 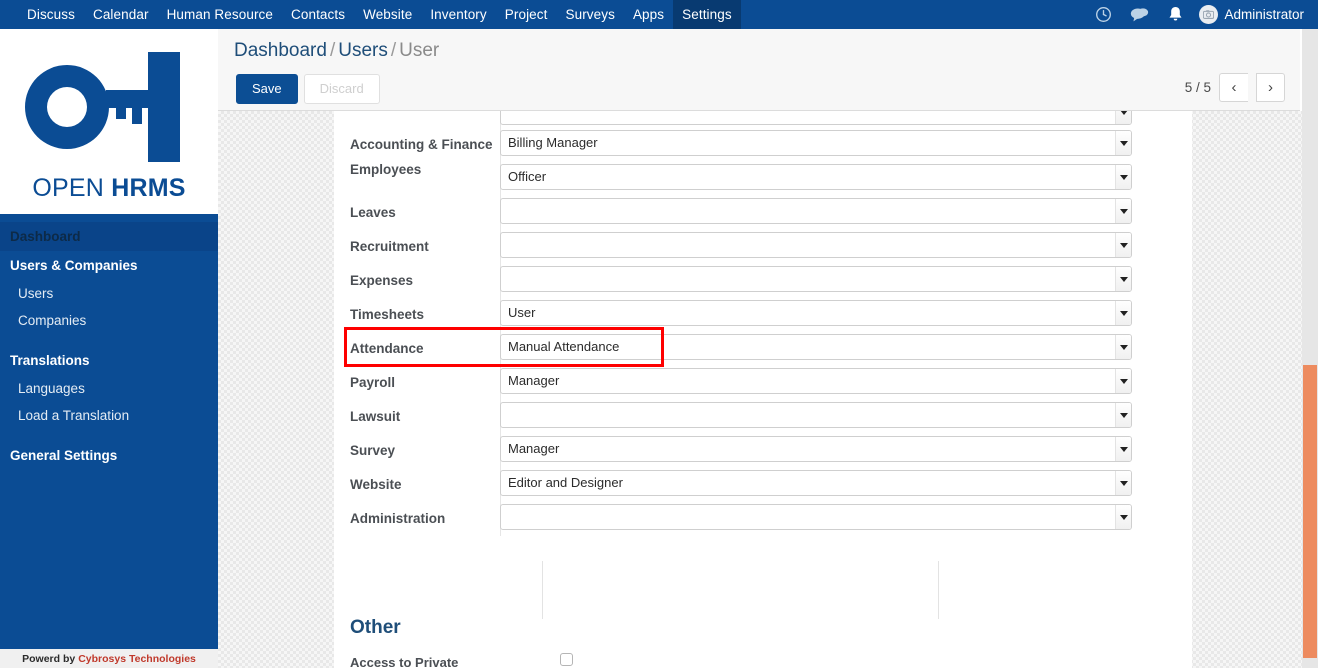 What do you see at coordinates (387, 14) in the screenshot?
I see `nav-item-website: Website` at bounding box center [387, 14].